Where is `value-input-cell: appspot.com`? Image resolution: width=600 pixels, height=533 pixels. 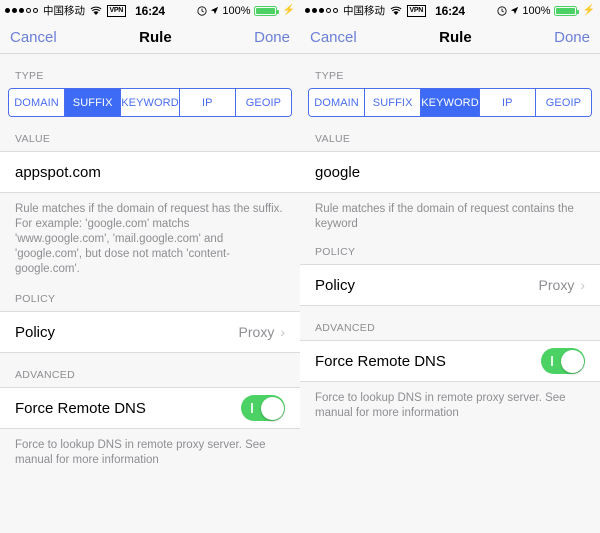
value-input-cell: appspot.com is located at coordinates (150, 172).